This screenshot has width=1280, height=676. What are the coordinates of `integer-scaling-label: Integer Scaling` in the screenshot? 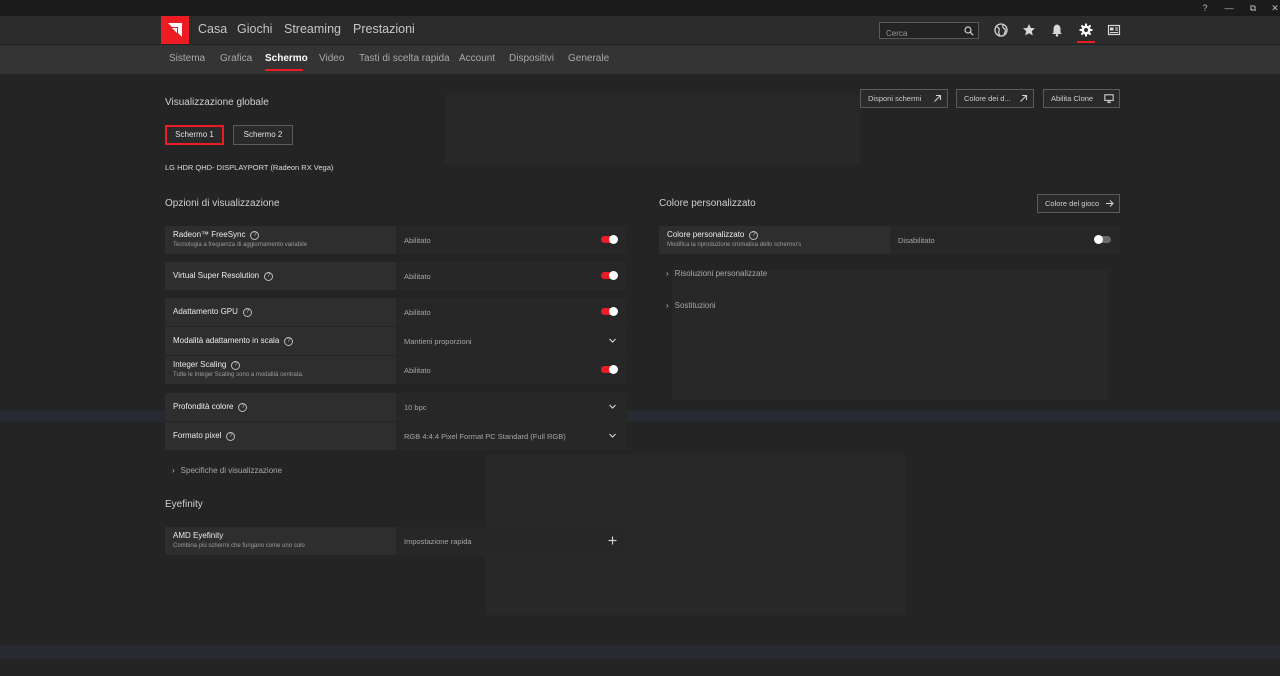 It's located at (200, 364).